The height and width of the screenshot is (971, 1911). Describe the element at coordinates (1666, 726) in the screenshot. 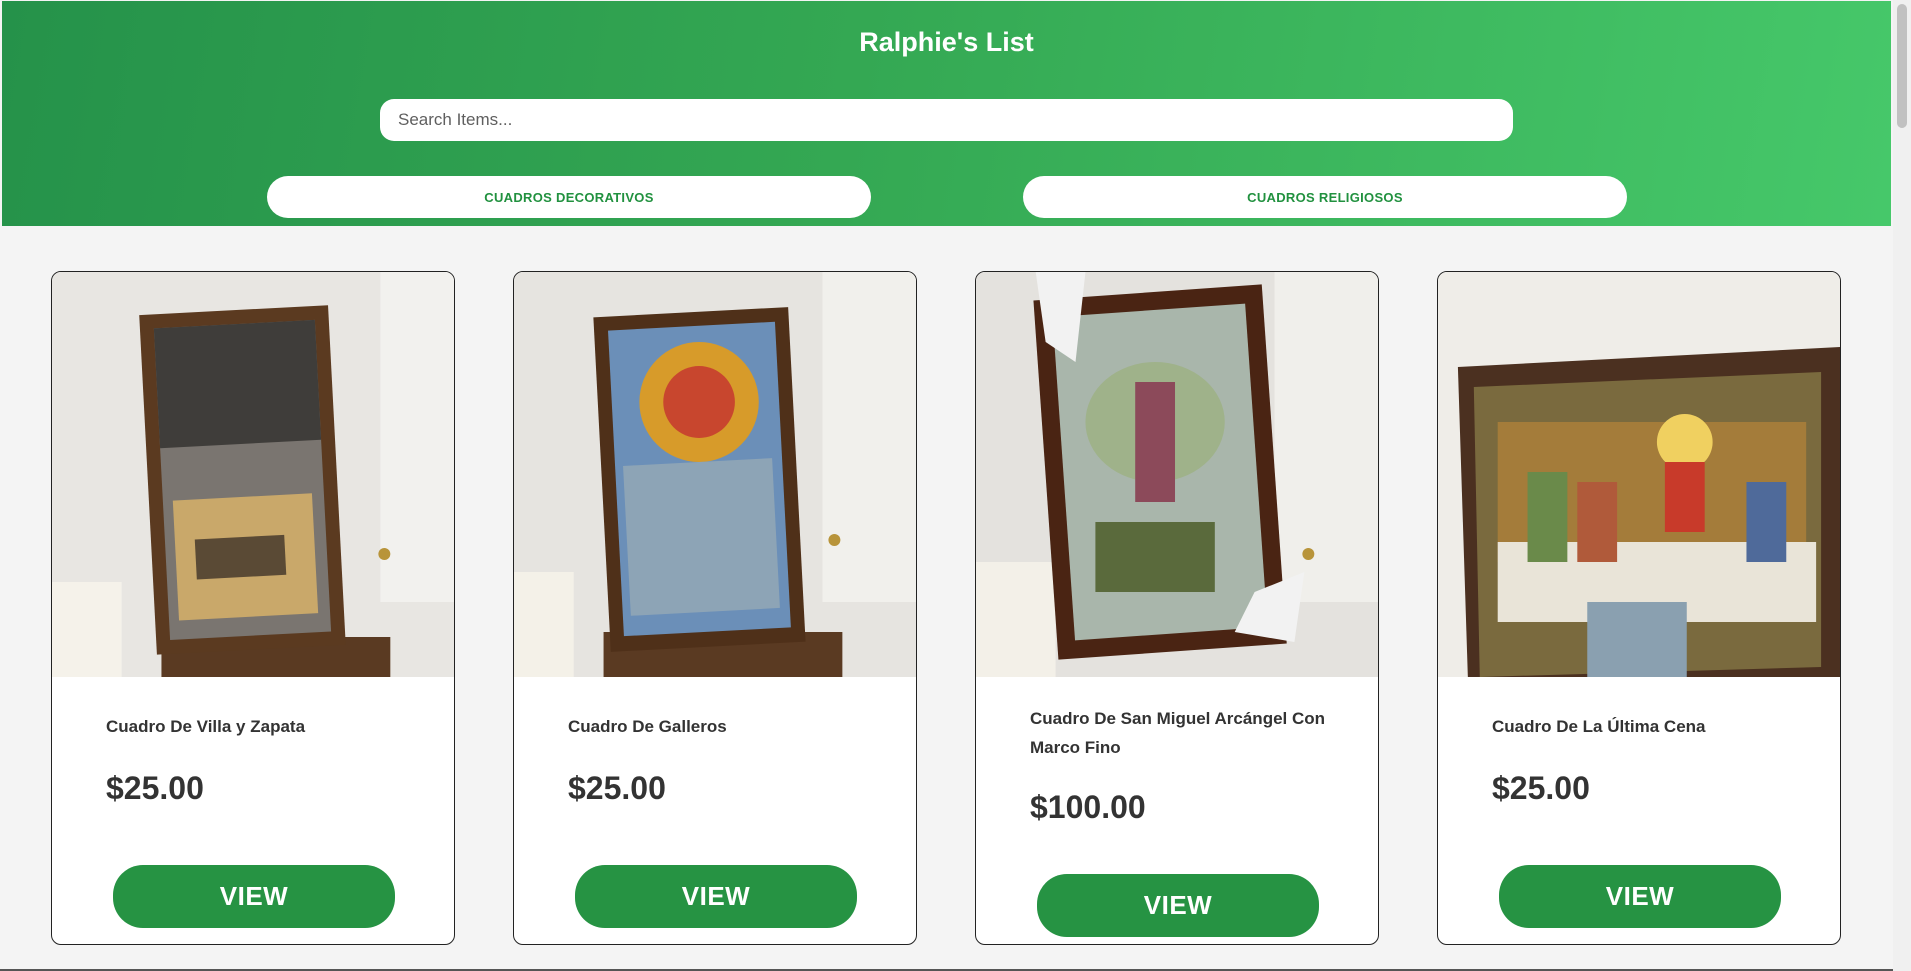

I see `product-name: Cuadro De La Última Cena` at that location.